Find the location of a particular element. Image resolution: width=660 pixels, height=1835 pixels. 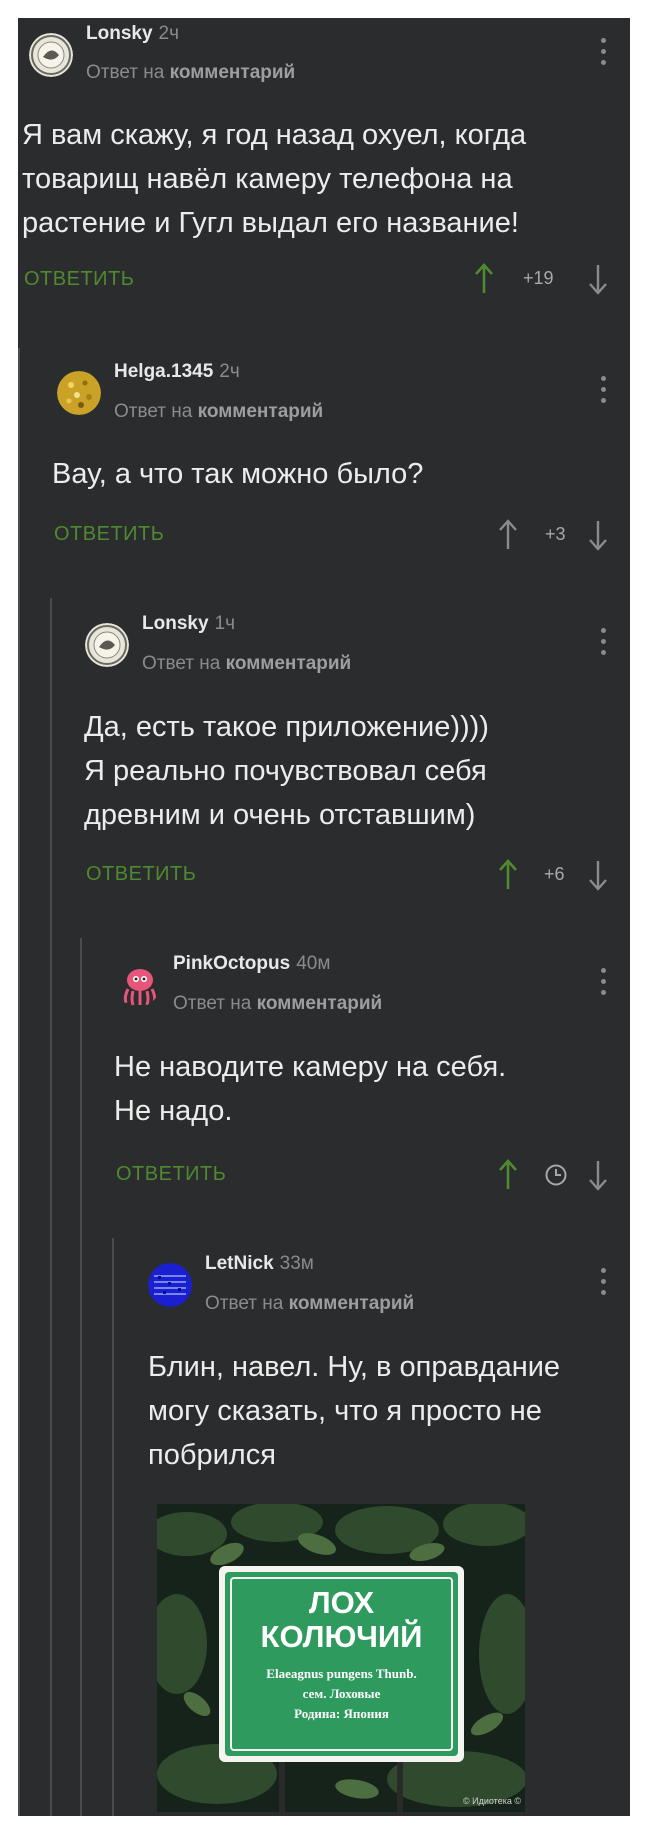

vote-bar is located at coordinates (560, 1175).